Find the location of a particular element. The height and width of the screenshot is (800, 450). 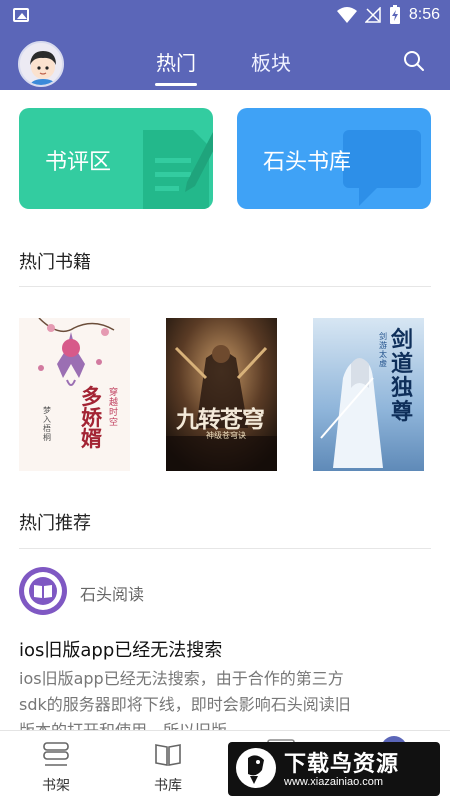

bird-logo-icon is located at coordinates (256, 768).